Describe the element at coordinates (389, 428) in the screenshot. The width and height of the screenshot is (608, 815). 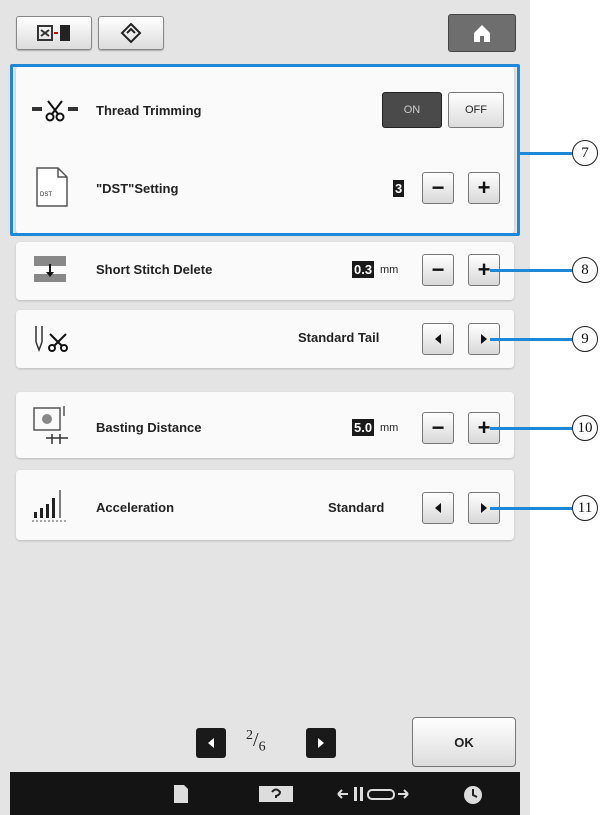
I see `basting-distance-unit: mm` at that location.